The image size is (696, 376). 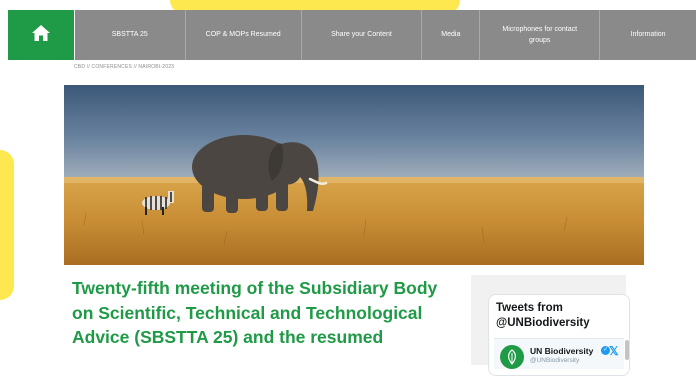 I want to click on x-logo-icon: 𝕏, so click(x=614, y=351).